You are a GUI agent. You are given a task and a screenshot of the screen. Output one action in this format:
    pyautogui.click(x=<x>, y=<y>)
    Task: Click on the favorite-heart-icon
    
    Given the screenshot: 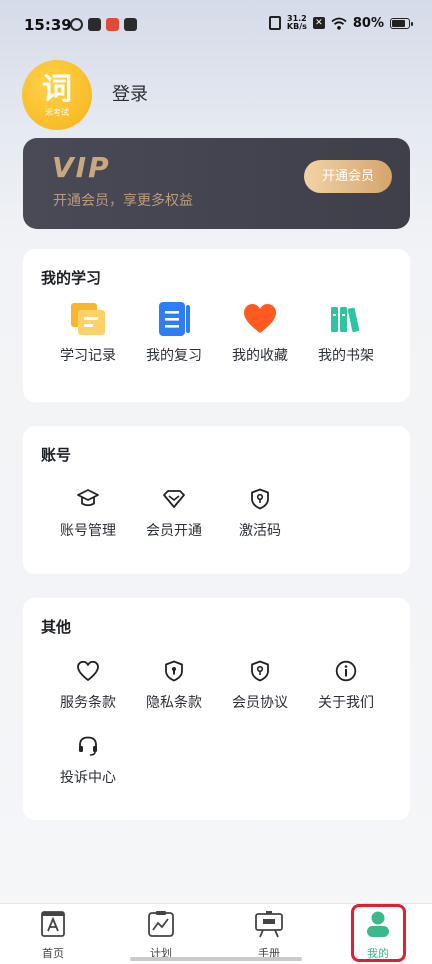 What is the action you would take?
    pyautogui.click(x=260, y=318)
    